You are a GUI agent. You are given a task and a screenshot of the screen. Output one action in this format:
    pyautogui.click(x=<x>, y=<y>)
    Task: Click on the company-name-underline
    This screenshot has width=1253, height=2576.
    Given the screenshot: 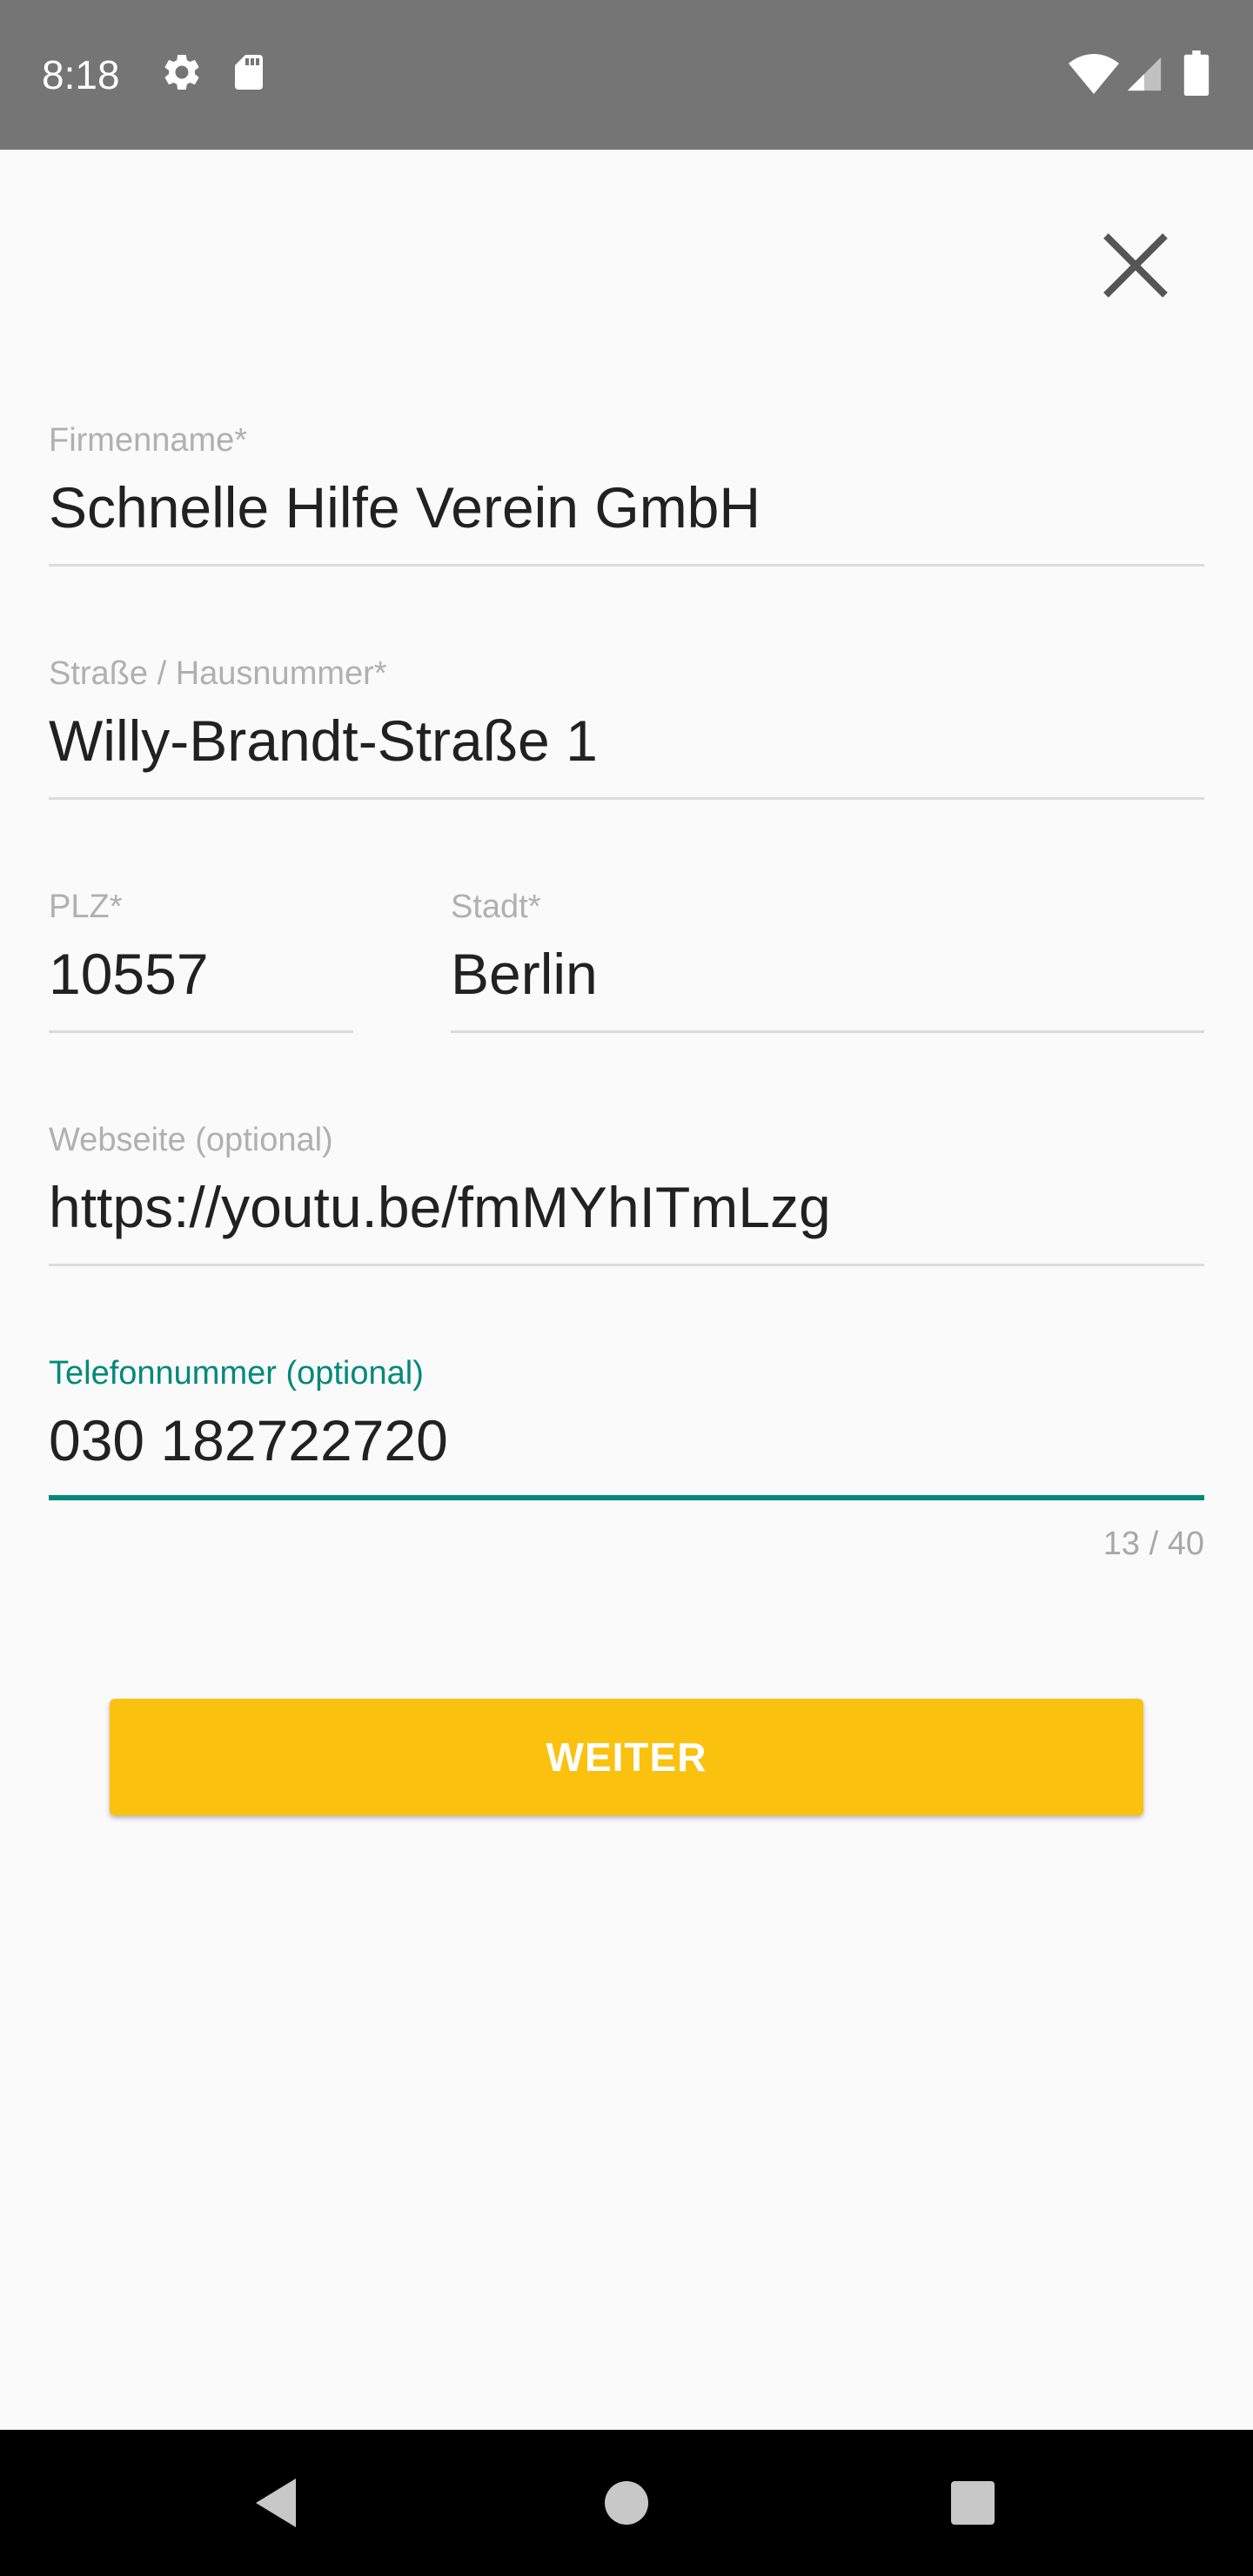 What is the action you would take?
    pyautogui.click(x=626, y=566)
    